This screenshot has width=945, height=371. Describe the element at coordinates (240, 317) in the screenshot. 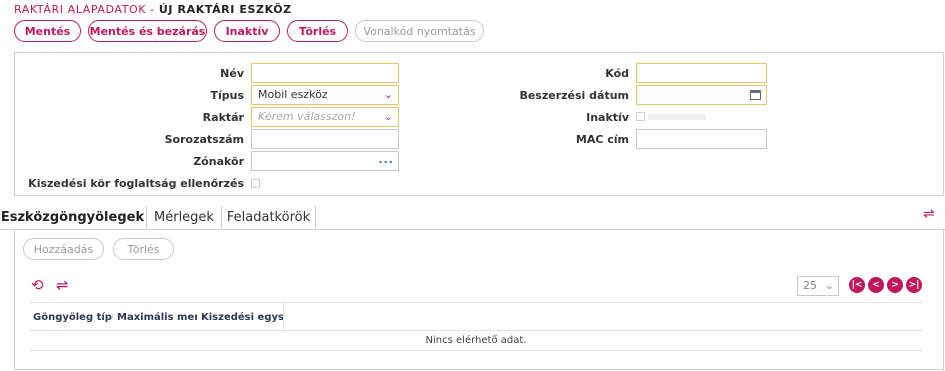

I see `column-header: Kiszedési egysé` at that location.